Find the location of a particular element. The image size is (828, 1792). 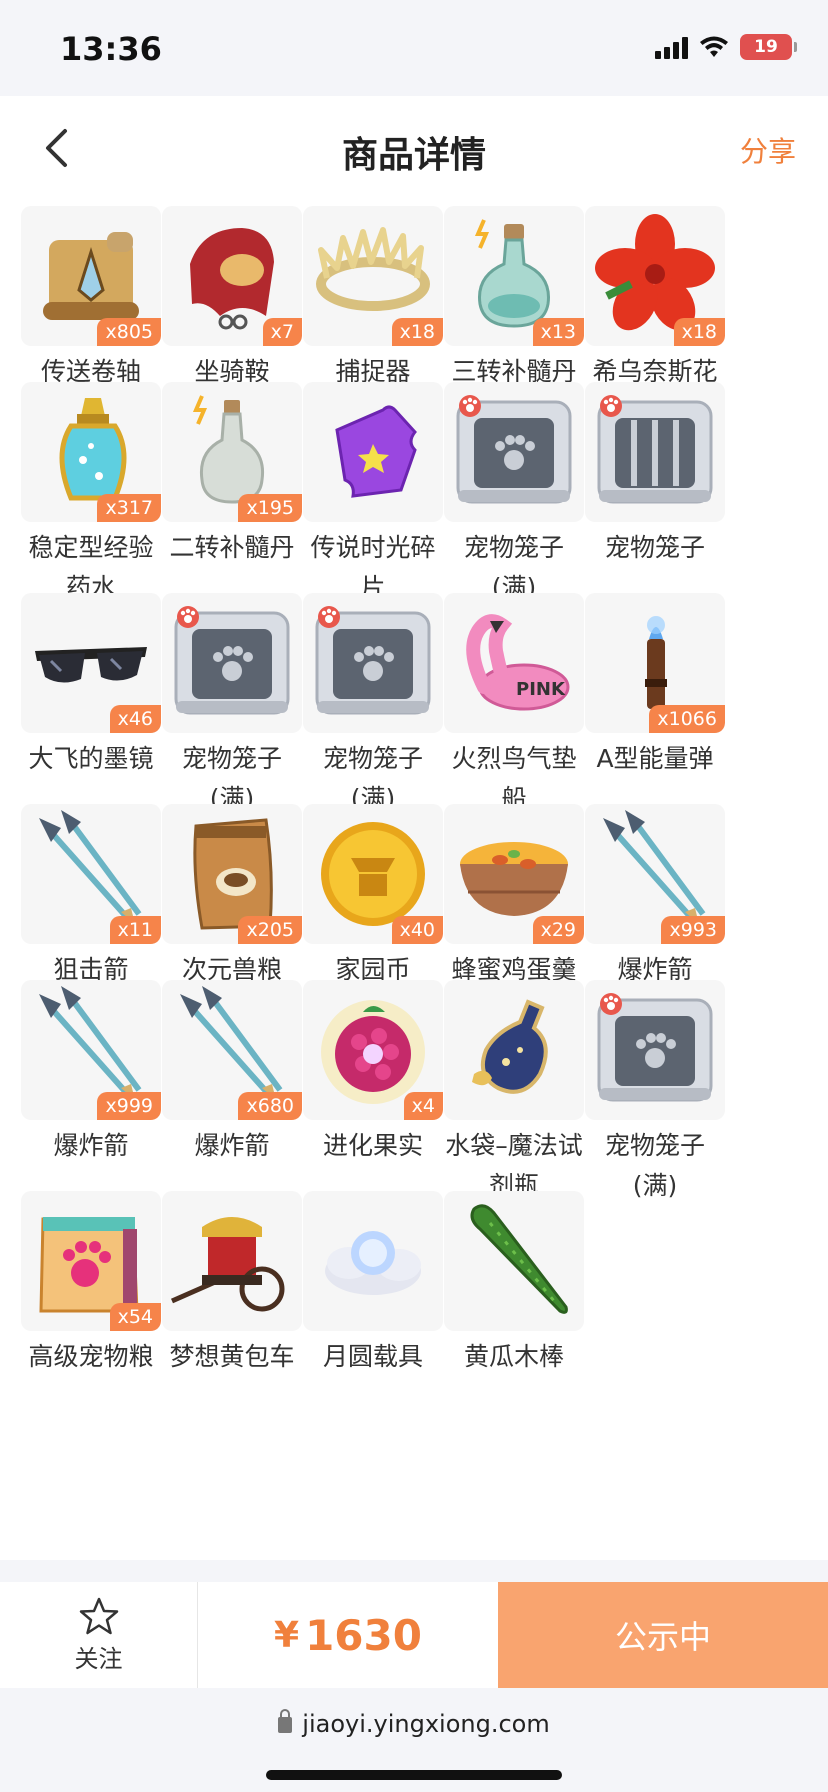

cucumber-icon is located at coordinates (514, 1261).